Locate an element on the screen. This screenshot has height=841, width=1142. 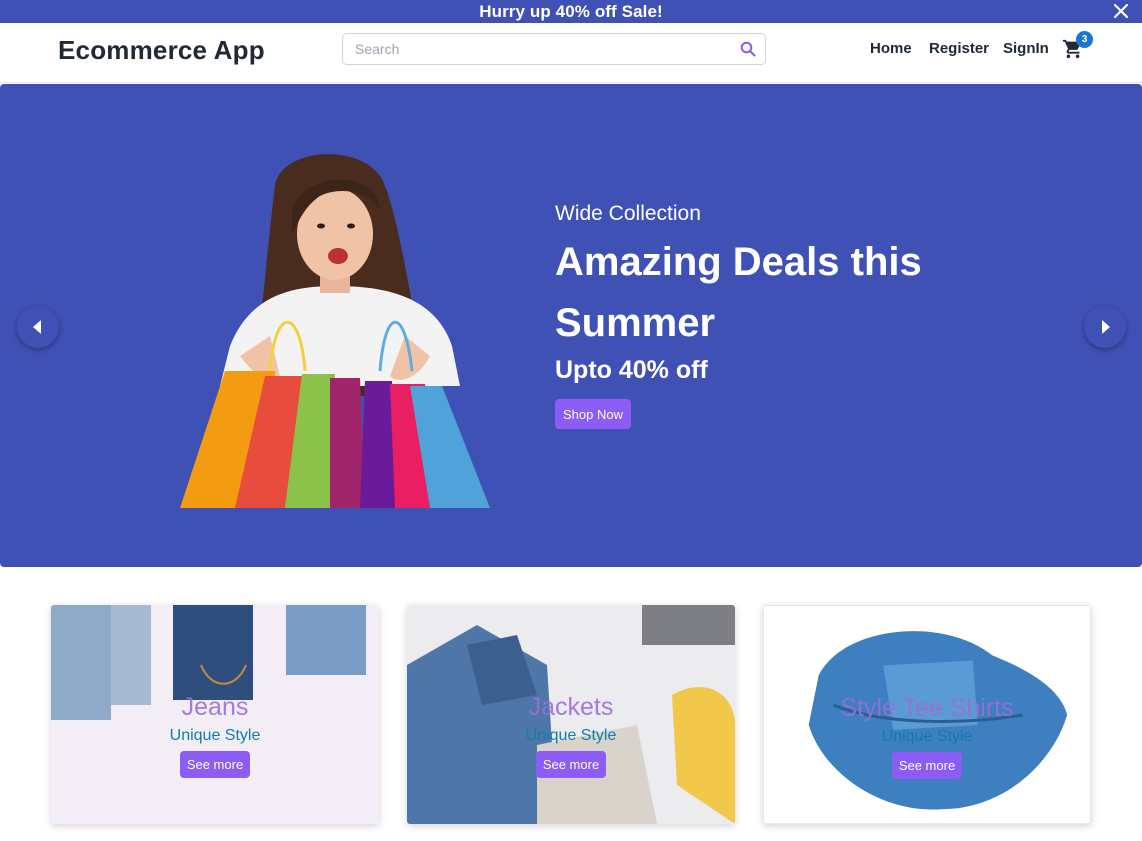
hero-eyebrow: Wide Collection is located at coordinates (628, 213).